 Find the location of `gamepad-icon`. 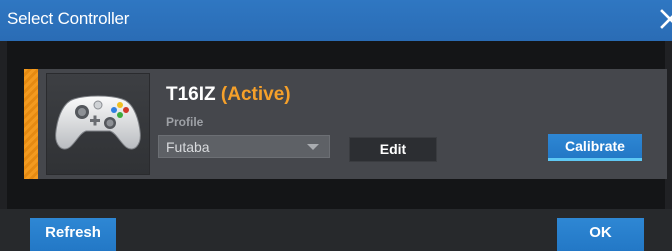

gamepad-icon is located at coordinates (98, 122).